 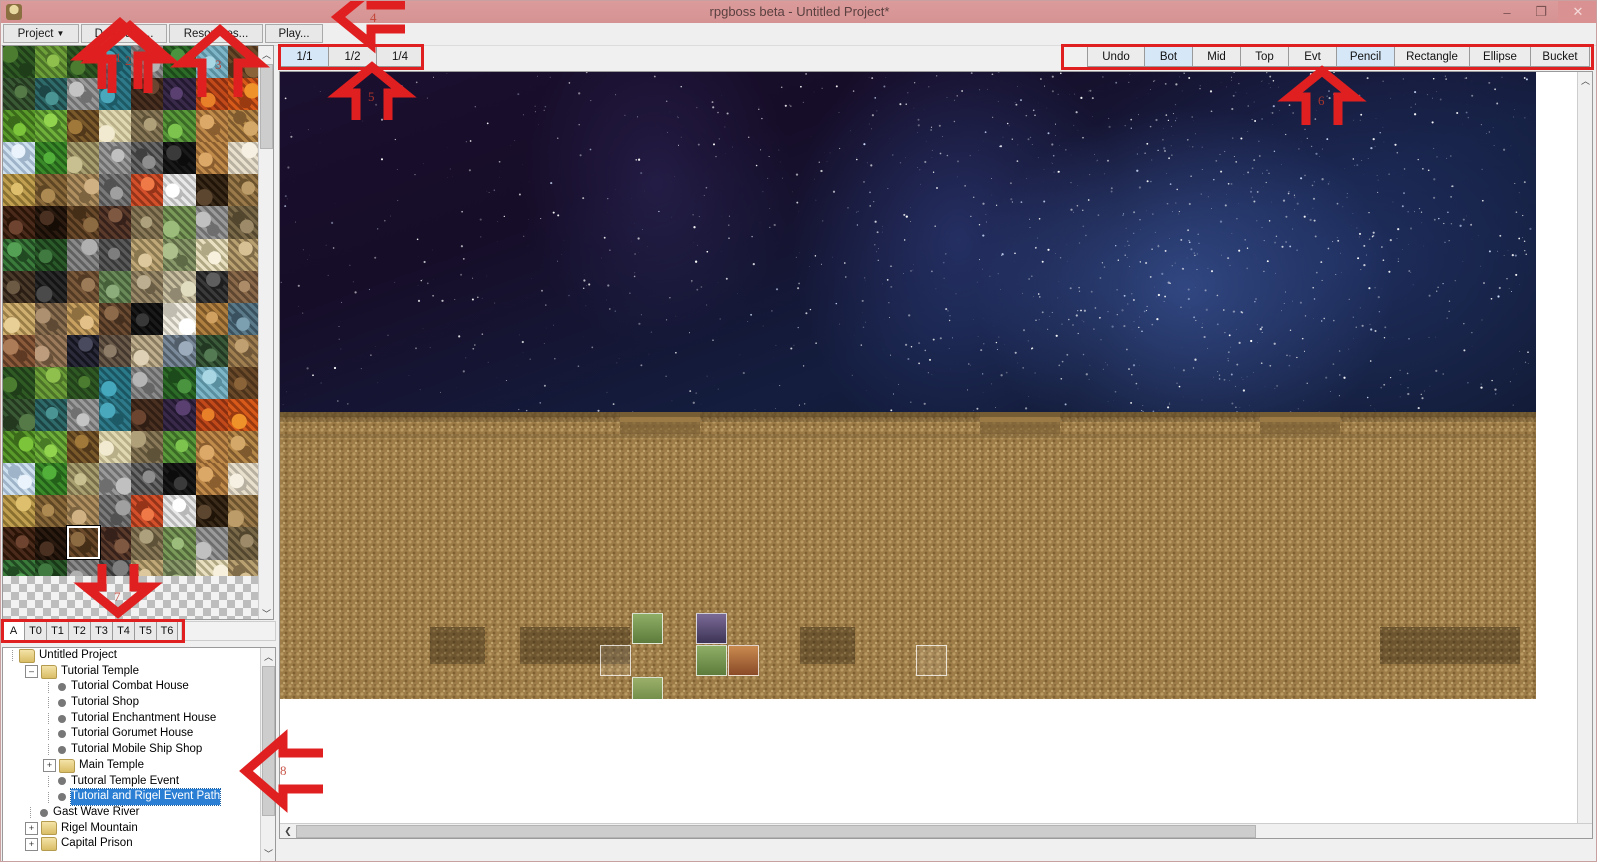 I want to click on map-tree-scroll-down-icon: ﹀, so click(x=268, y=853).